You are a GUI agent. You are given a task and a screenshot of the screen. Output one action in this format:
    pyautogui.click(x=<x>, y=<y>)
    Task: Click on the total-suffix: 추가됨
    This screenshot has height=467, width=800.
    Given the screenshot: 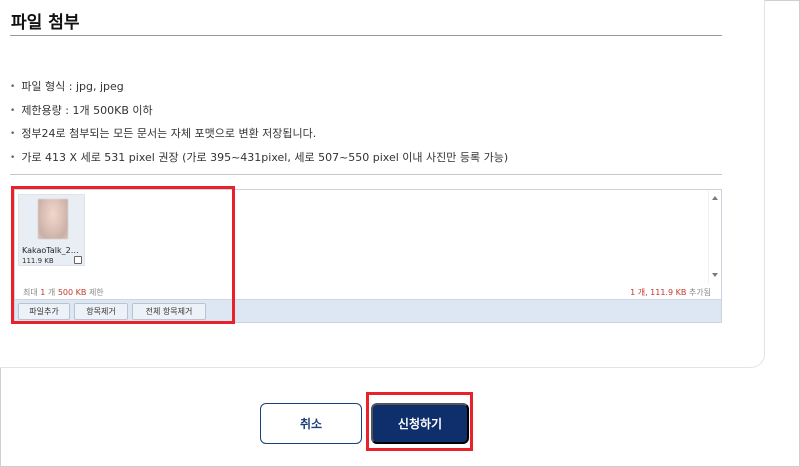 What is the action you would take?
    pyautogui.click(x=699, y=292)
    